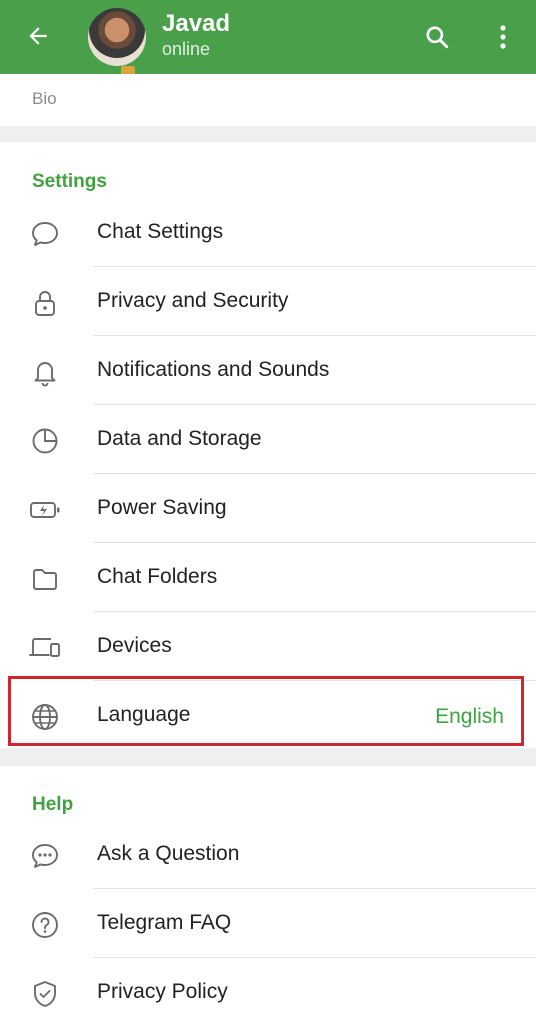 This screenshot has height=1027, width=536. What do you see at coordinates (45, 717) in the screenshot?
I see `globe-icon` at bounding box center [45, 717].